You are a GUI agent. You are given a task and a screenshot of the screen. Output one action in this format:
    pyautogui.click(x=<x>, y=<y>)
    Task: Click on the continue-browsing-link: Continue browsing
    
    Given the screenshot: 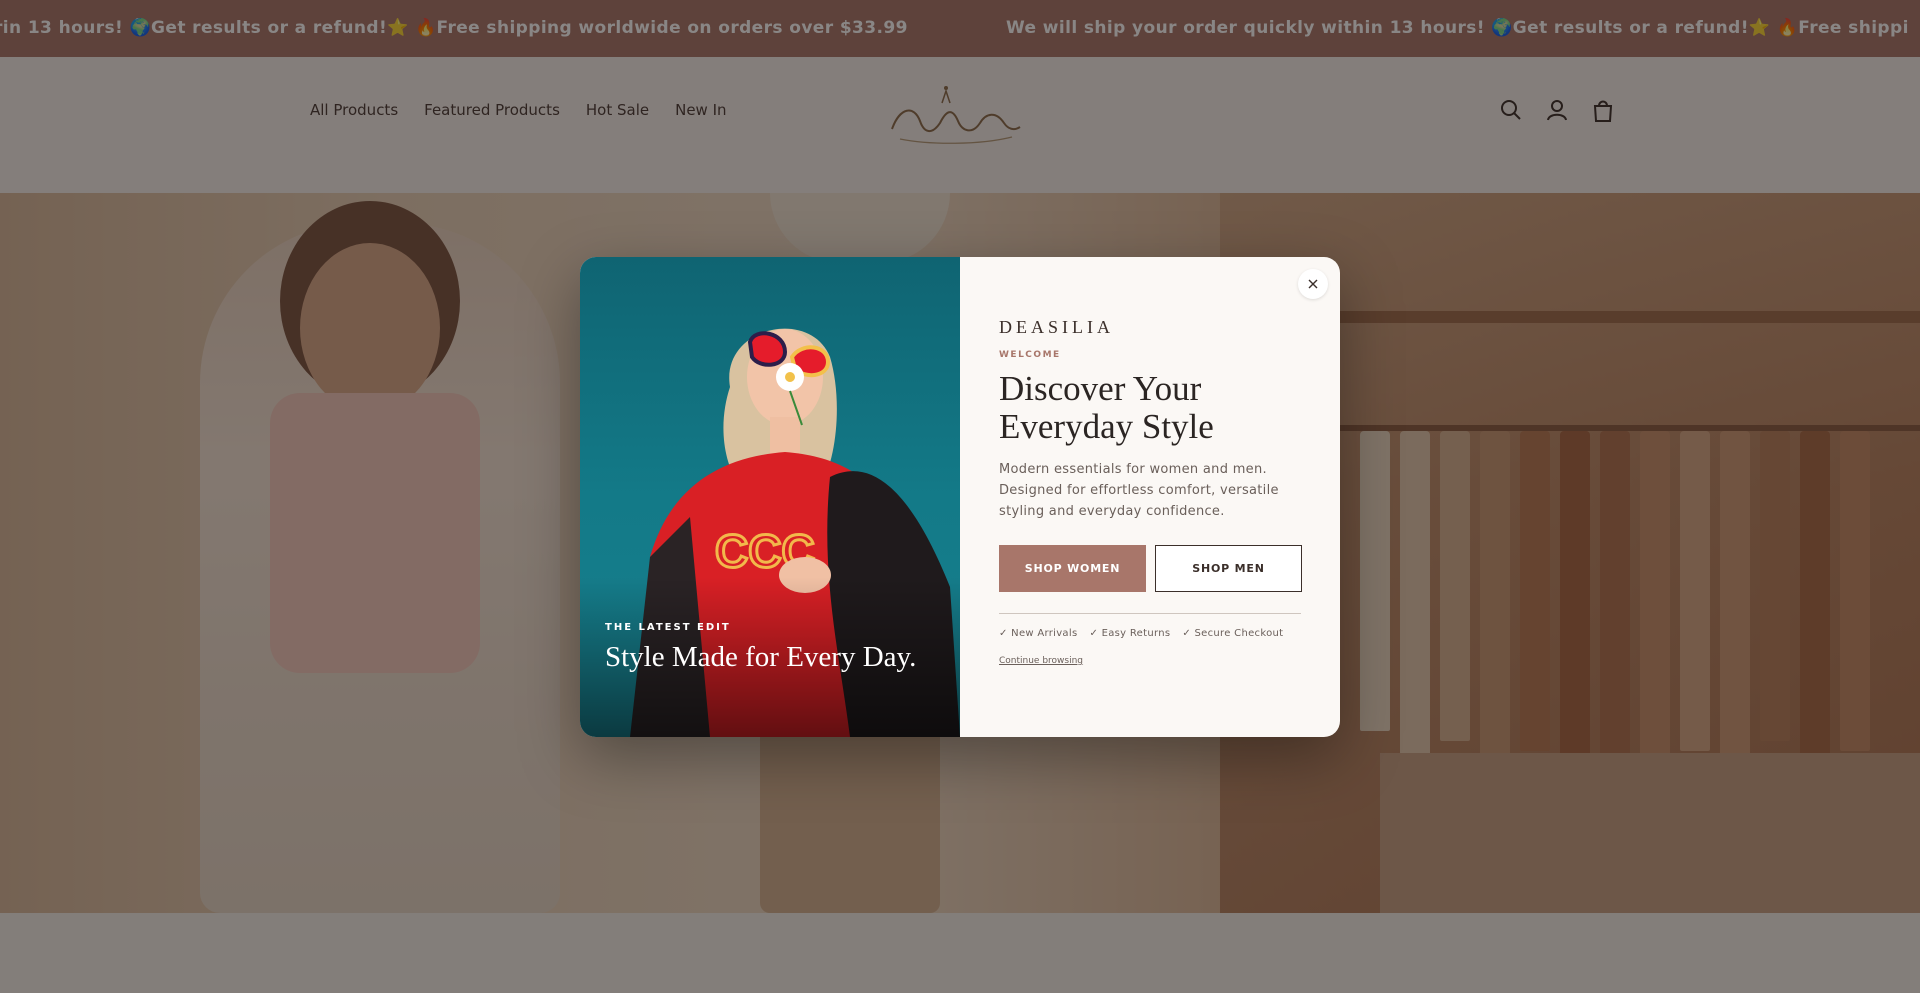 What is the action you would take?
    pyautogui.click(x=1041, y=661)
    